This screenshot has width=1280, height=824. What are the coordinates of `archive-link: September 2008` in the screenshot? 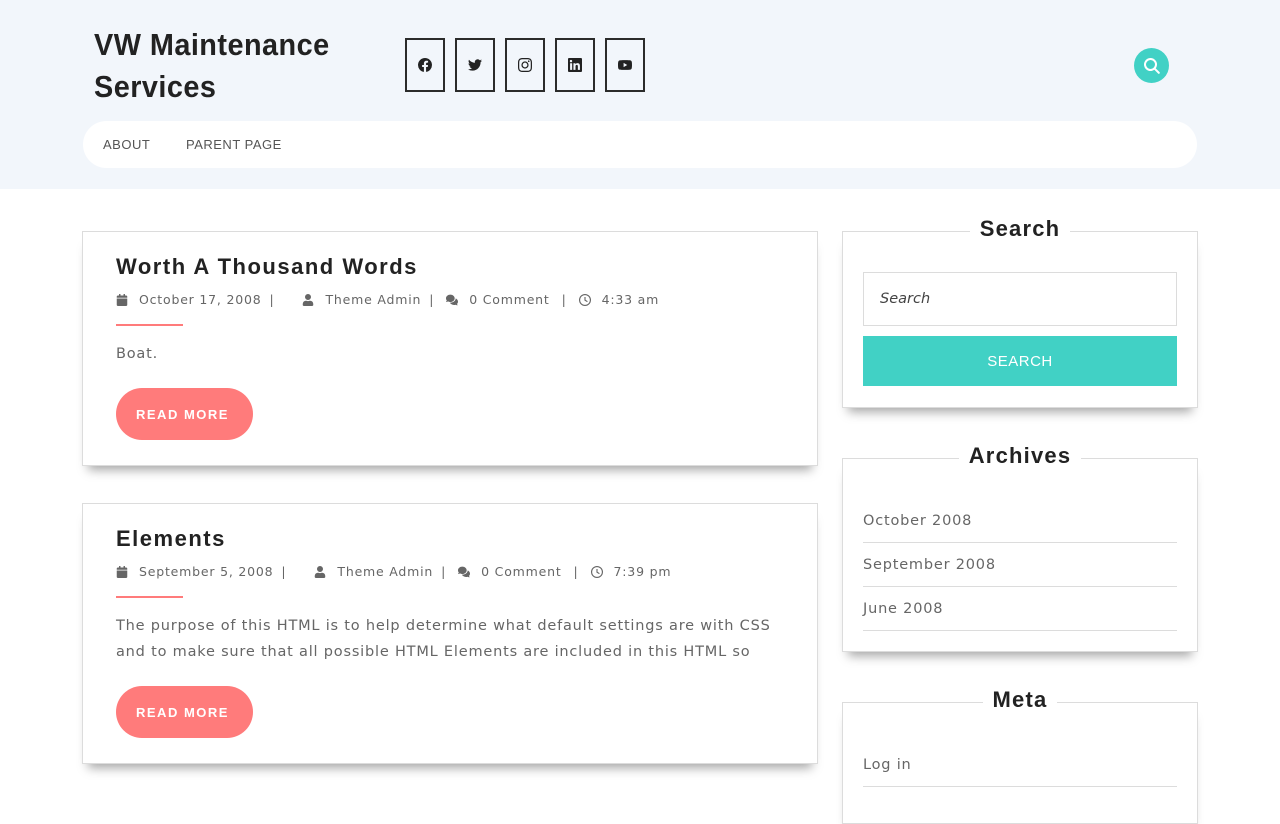 It's located at (1020, 565).